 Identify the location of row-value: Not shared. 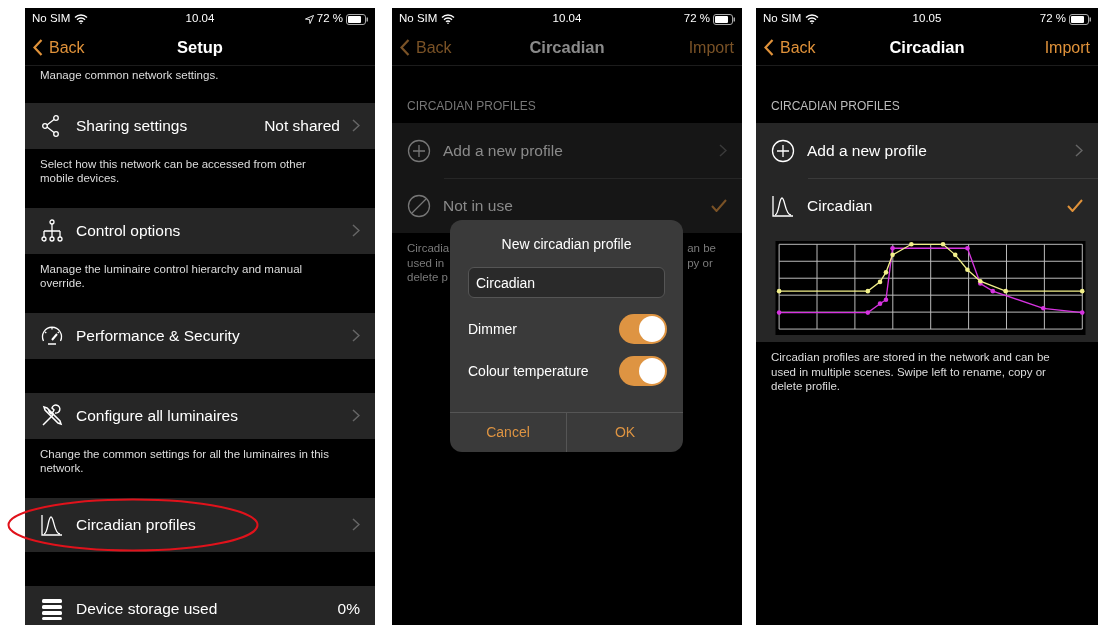
(302, 125).